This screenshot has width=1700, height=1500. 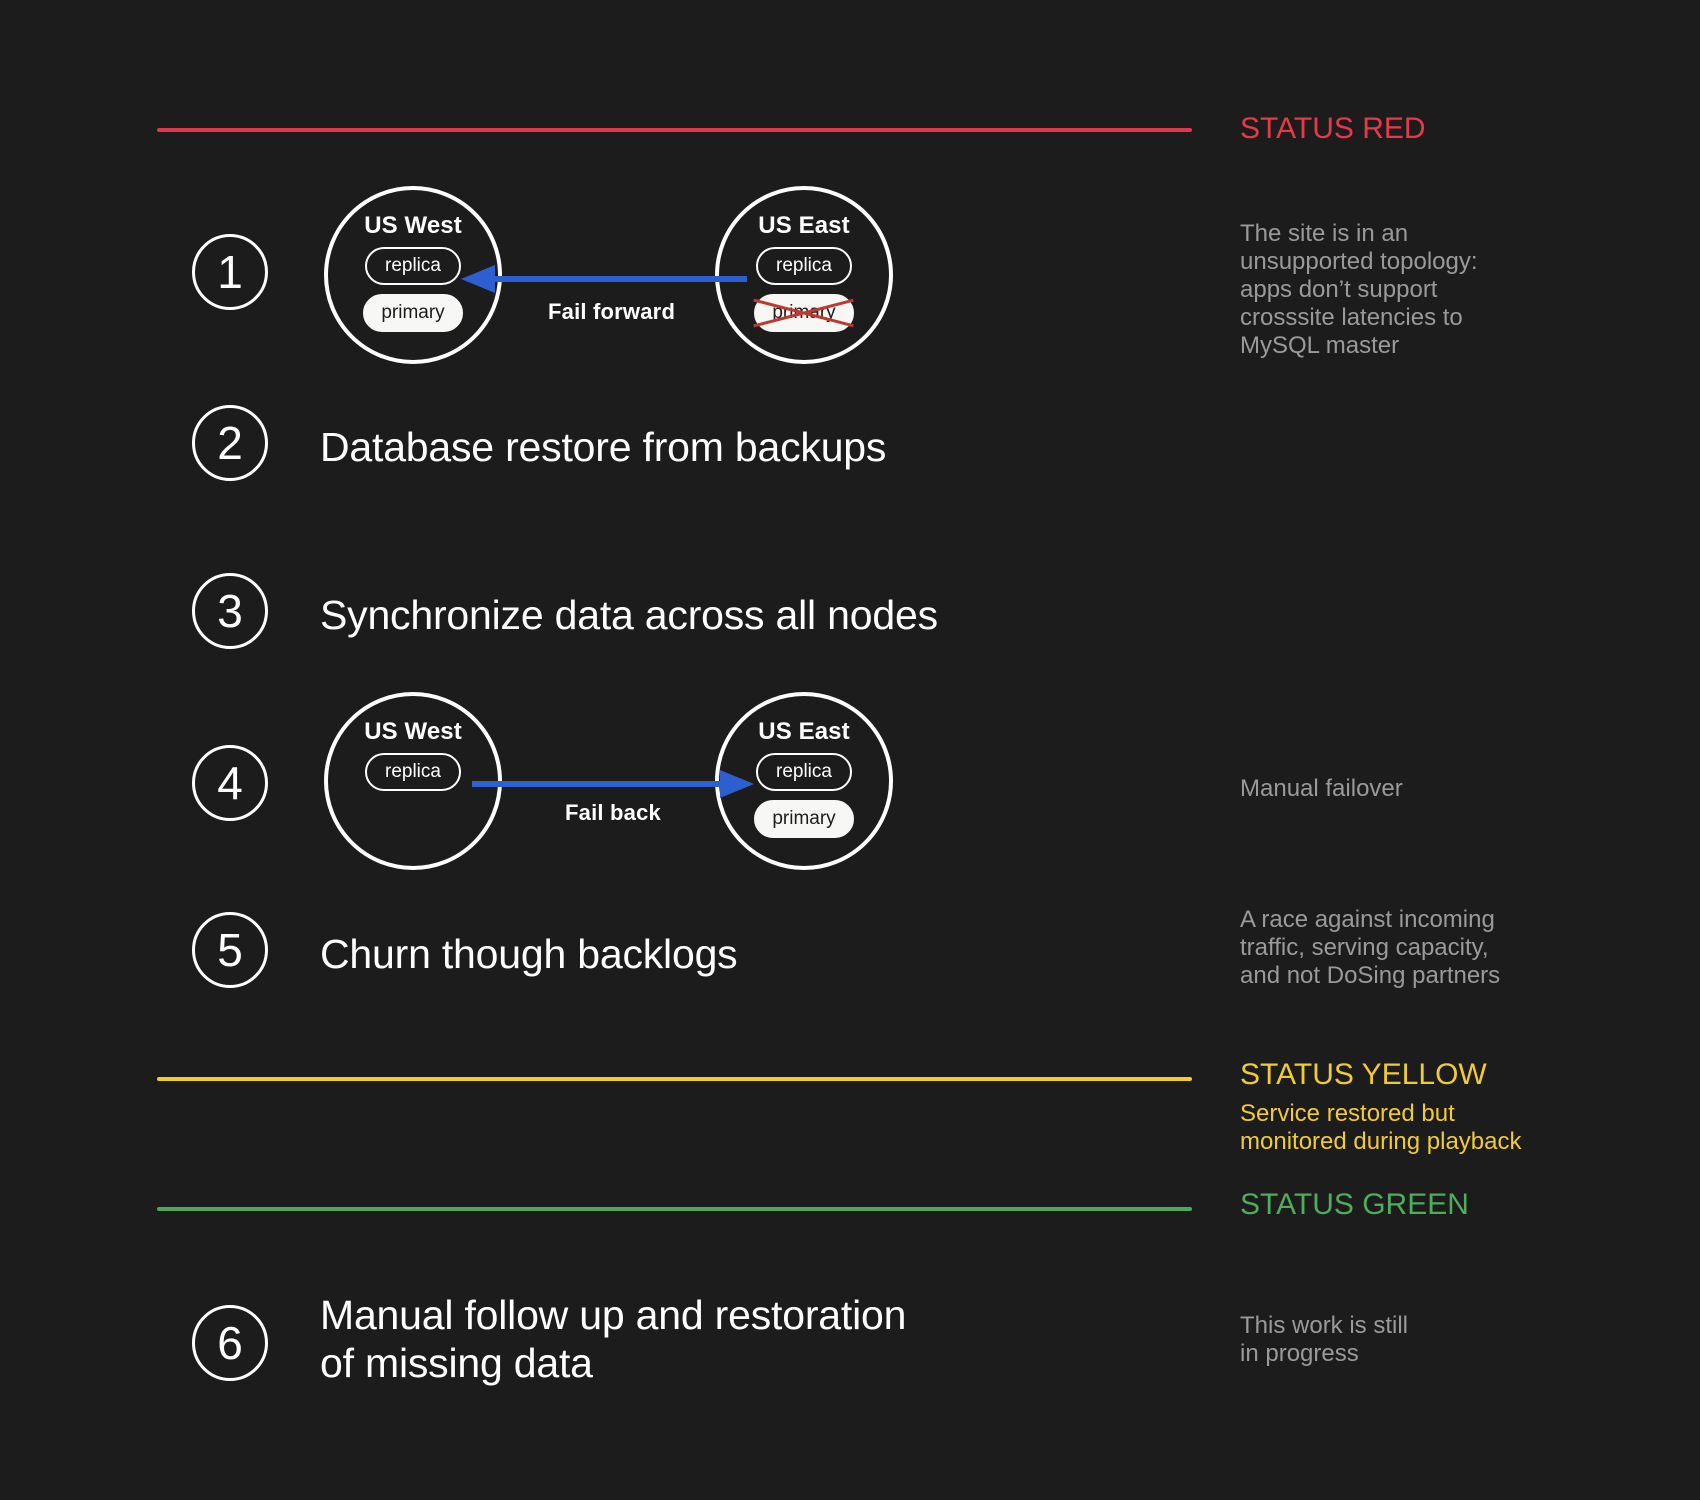 What do you see at coordinates (230, 783) in the screenshot?
I see `step-badge-4: 4` at bounding box center [230, 783].